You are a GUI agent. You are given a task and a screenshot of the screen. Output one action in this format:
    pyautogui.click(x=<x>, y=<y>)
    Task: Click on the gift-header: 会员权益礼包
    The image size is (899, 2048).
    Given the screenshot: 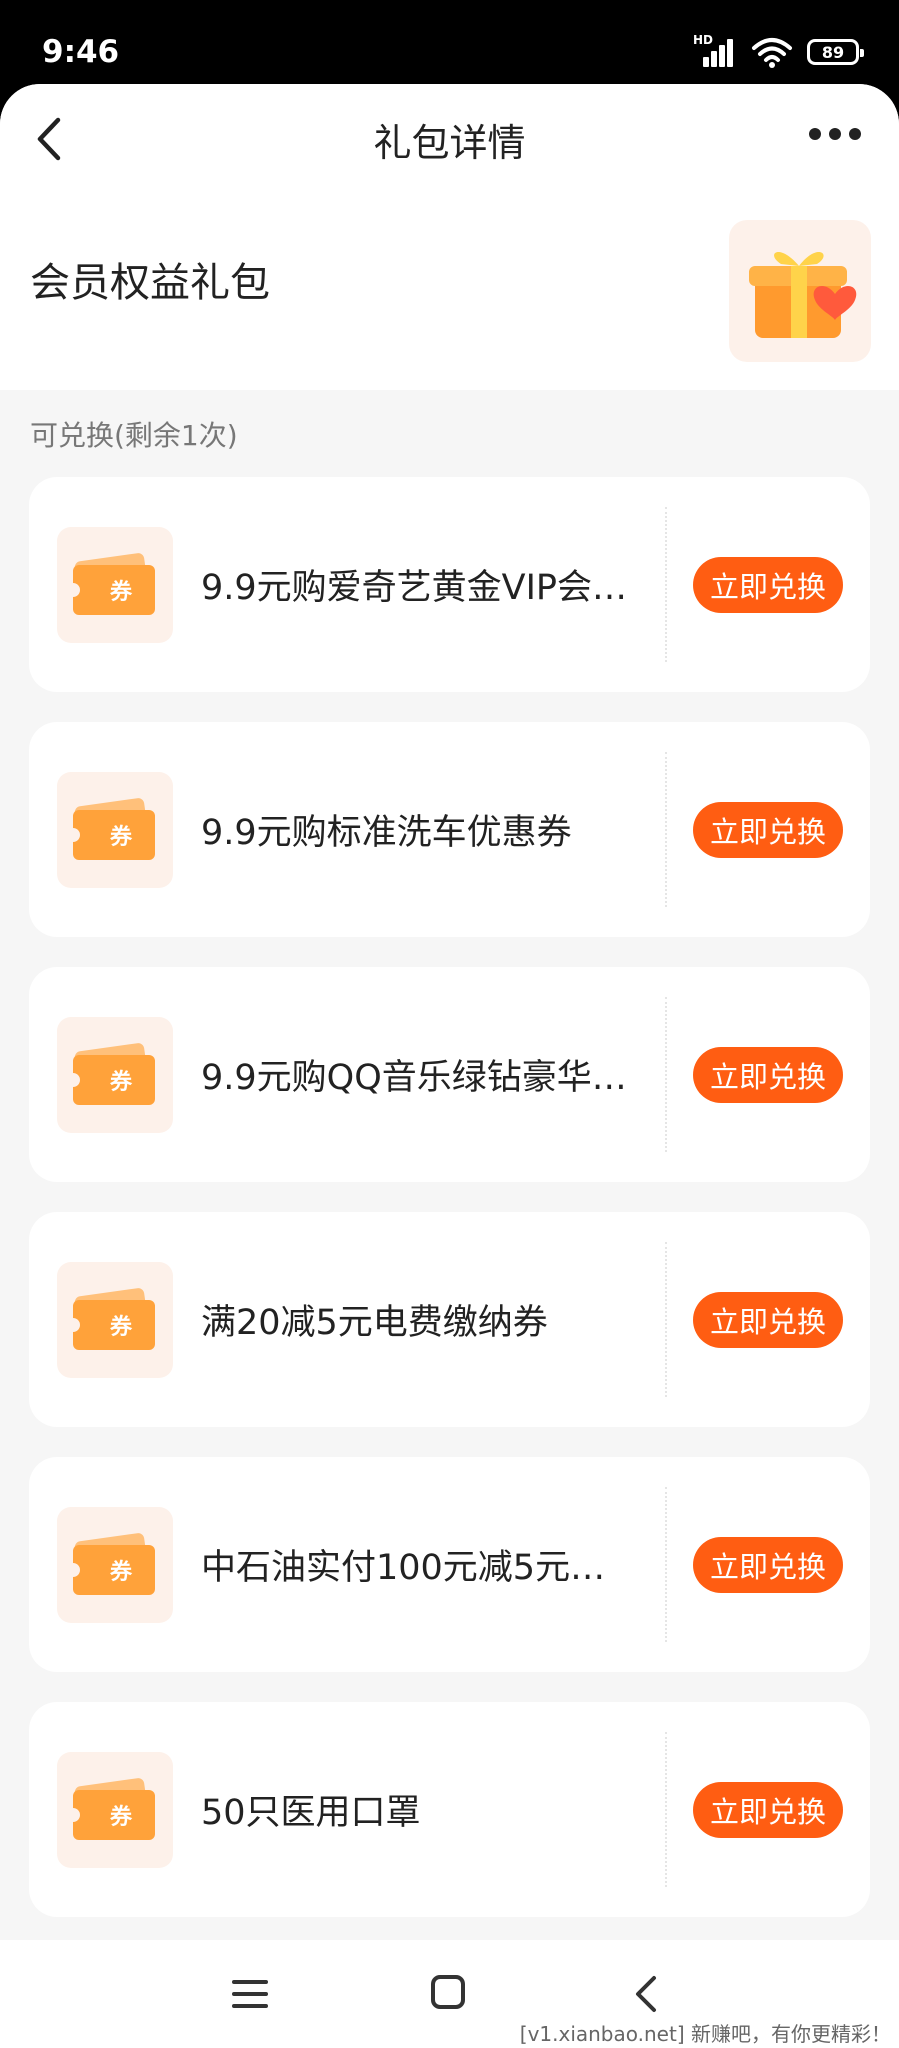 What is the action you would take?
    pyautogui.click(x=449, y=291)
    